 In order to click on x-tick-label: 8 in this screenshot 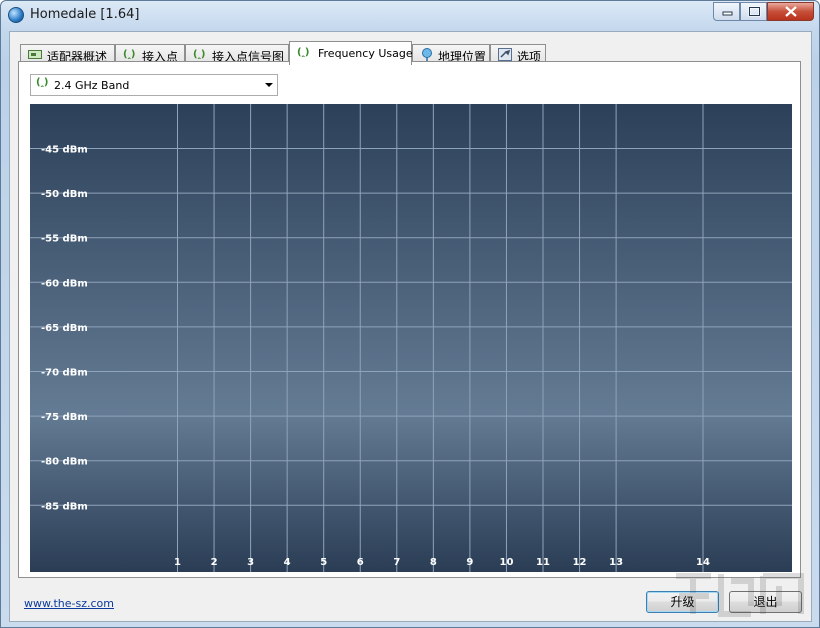, I will do `click(433, 562)`.